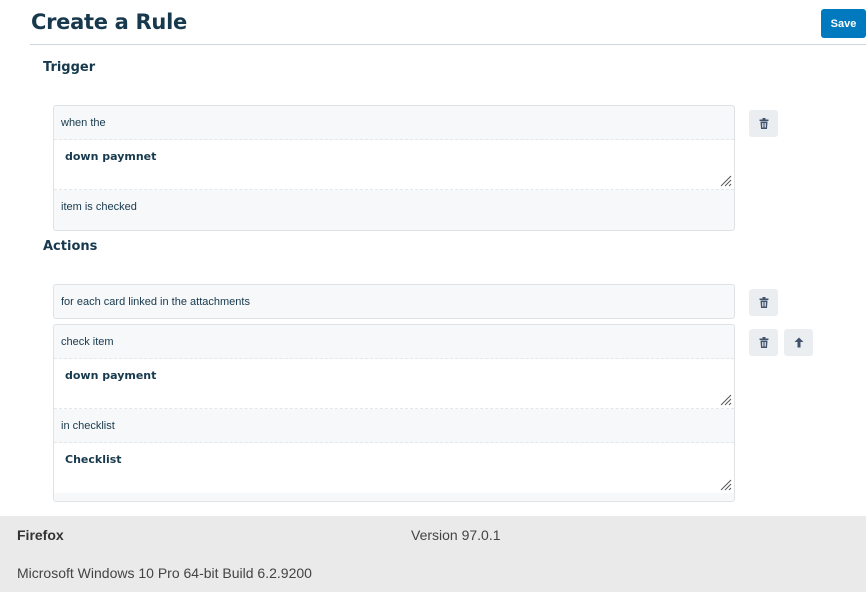 This screenshot has width=866, height=592. I want to click on trigger-prefix-text: when the, so click(394, 123).